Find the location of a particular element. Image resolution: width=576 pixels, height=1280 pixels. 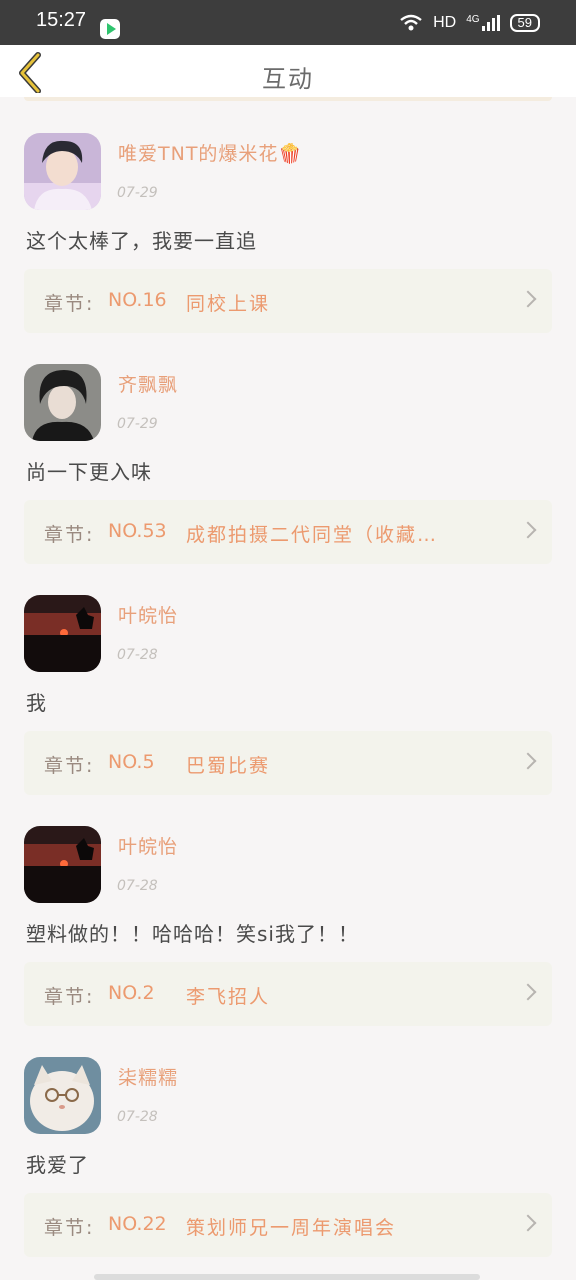

signal-icon is located at coordinates (490, 23).